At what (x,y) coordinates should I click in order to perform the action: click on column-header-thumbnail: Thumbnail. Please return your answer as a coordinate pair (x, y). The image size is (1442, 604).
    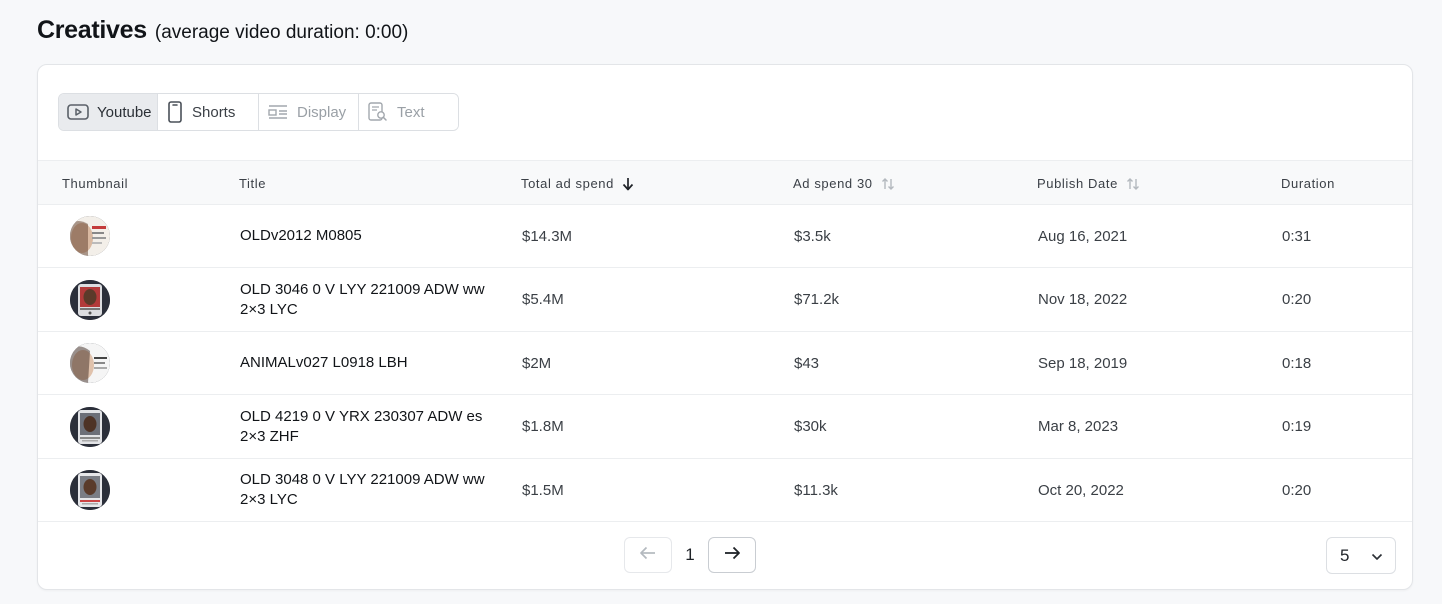
    Looking at the image, I should click on (95, 183).